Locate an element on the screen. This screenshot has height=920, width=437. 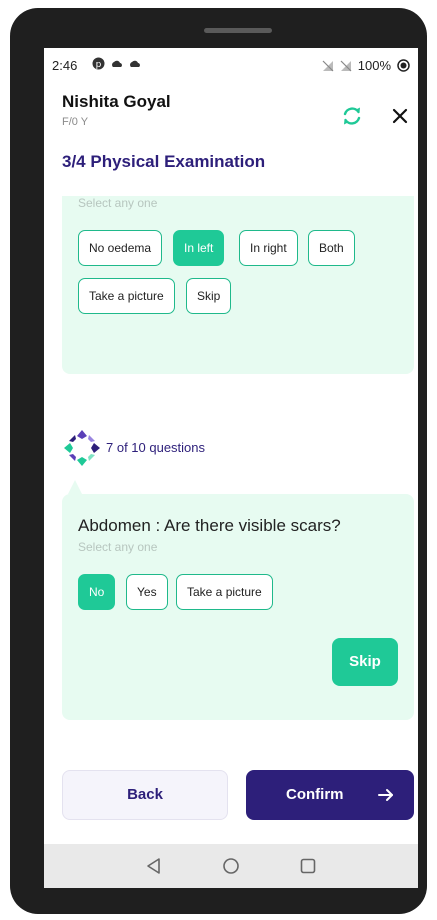
svg-text: p is located at coordinates (99, 65).